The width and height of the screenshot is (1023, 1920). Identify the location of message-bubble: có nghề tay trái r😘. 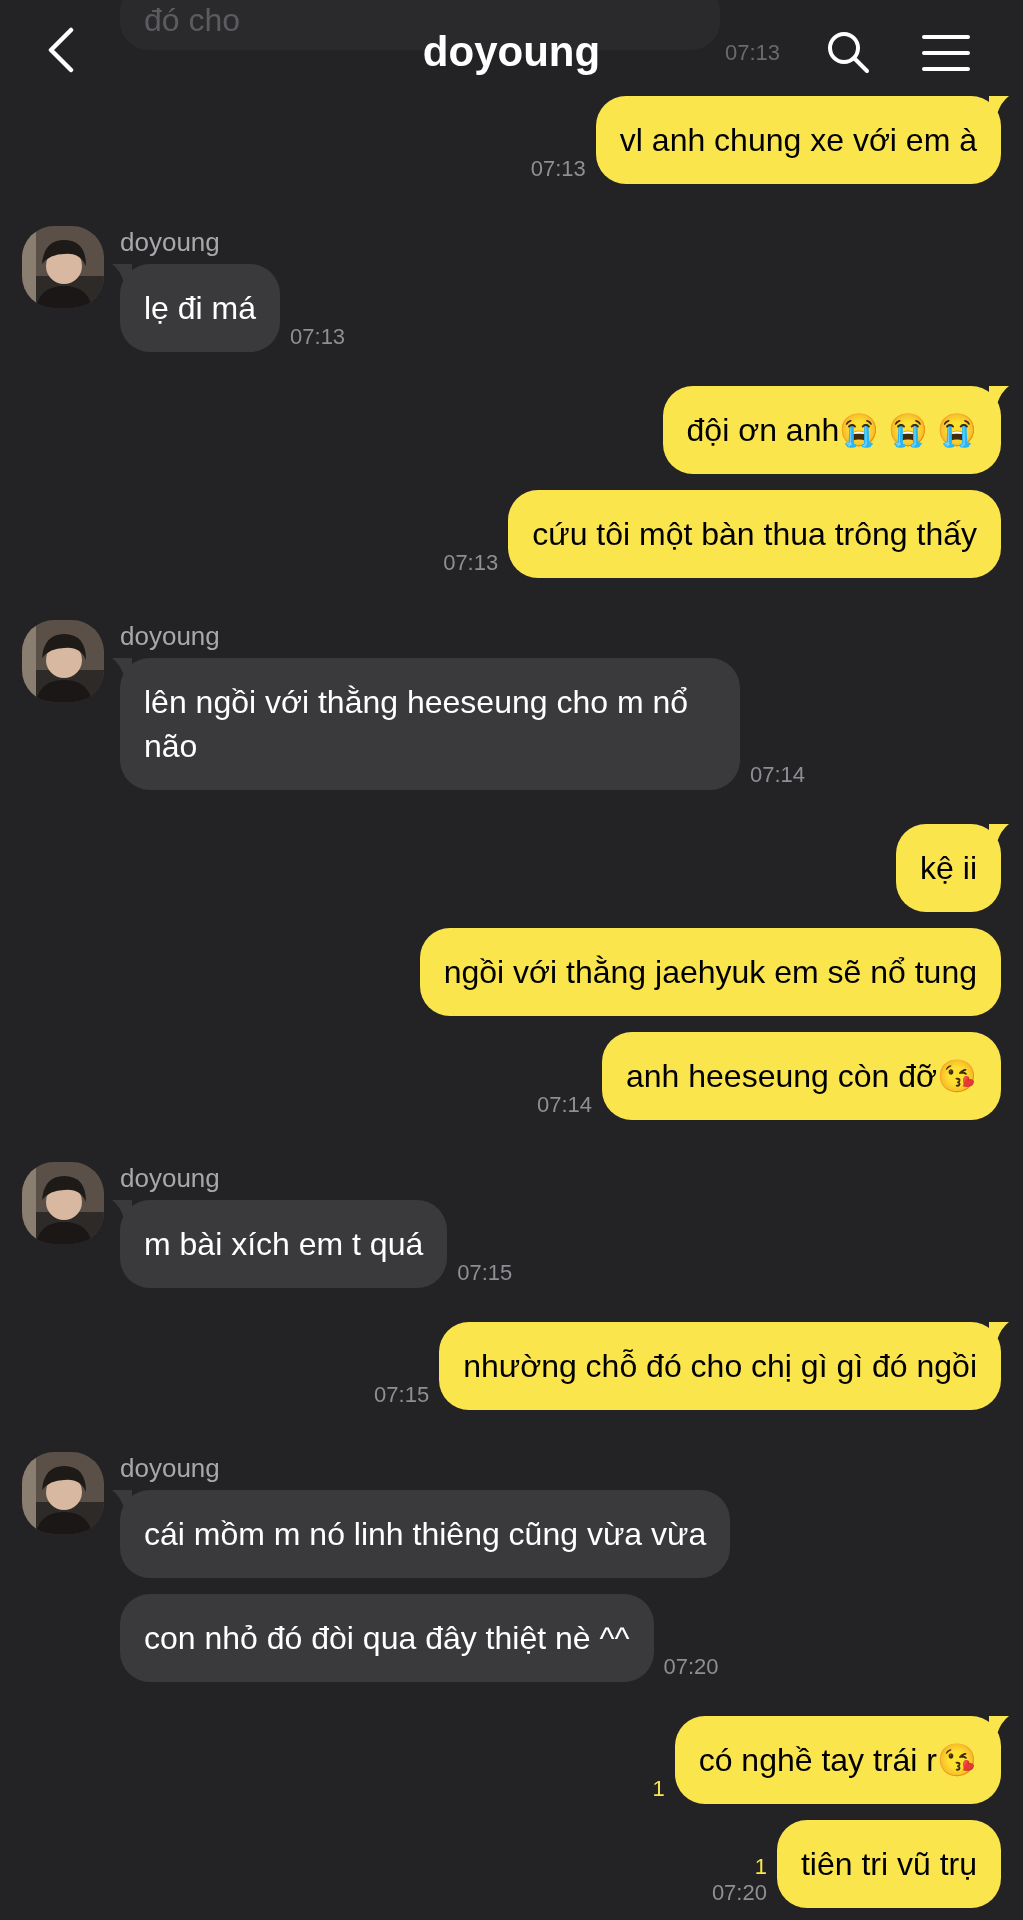
(837, 1760).